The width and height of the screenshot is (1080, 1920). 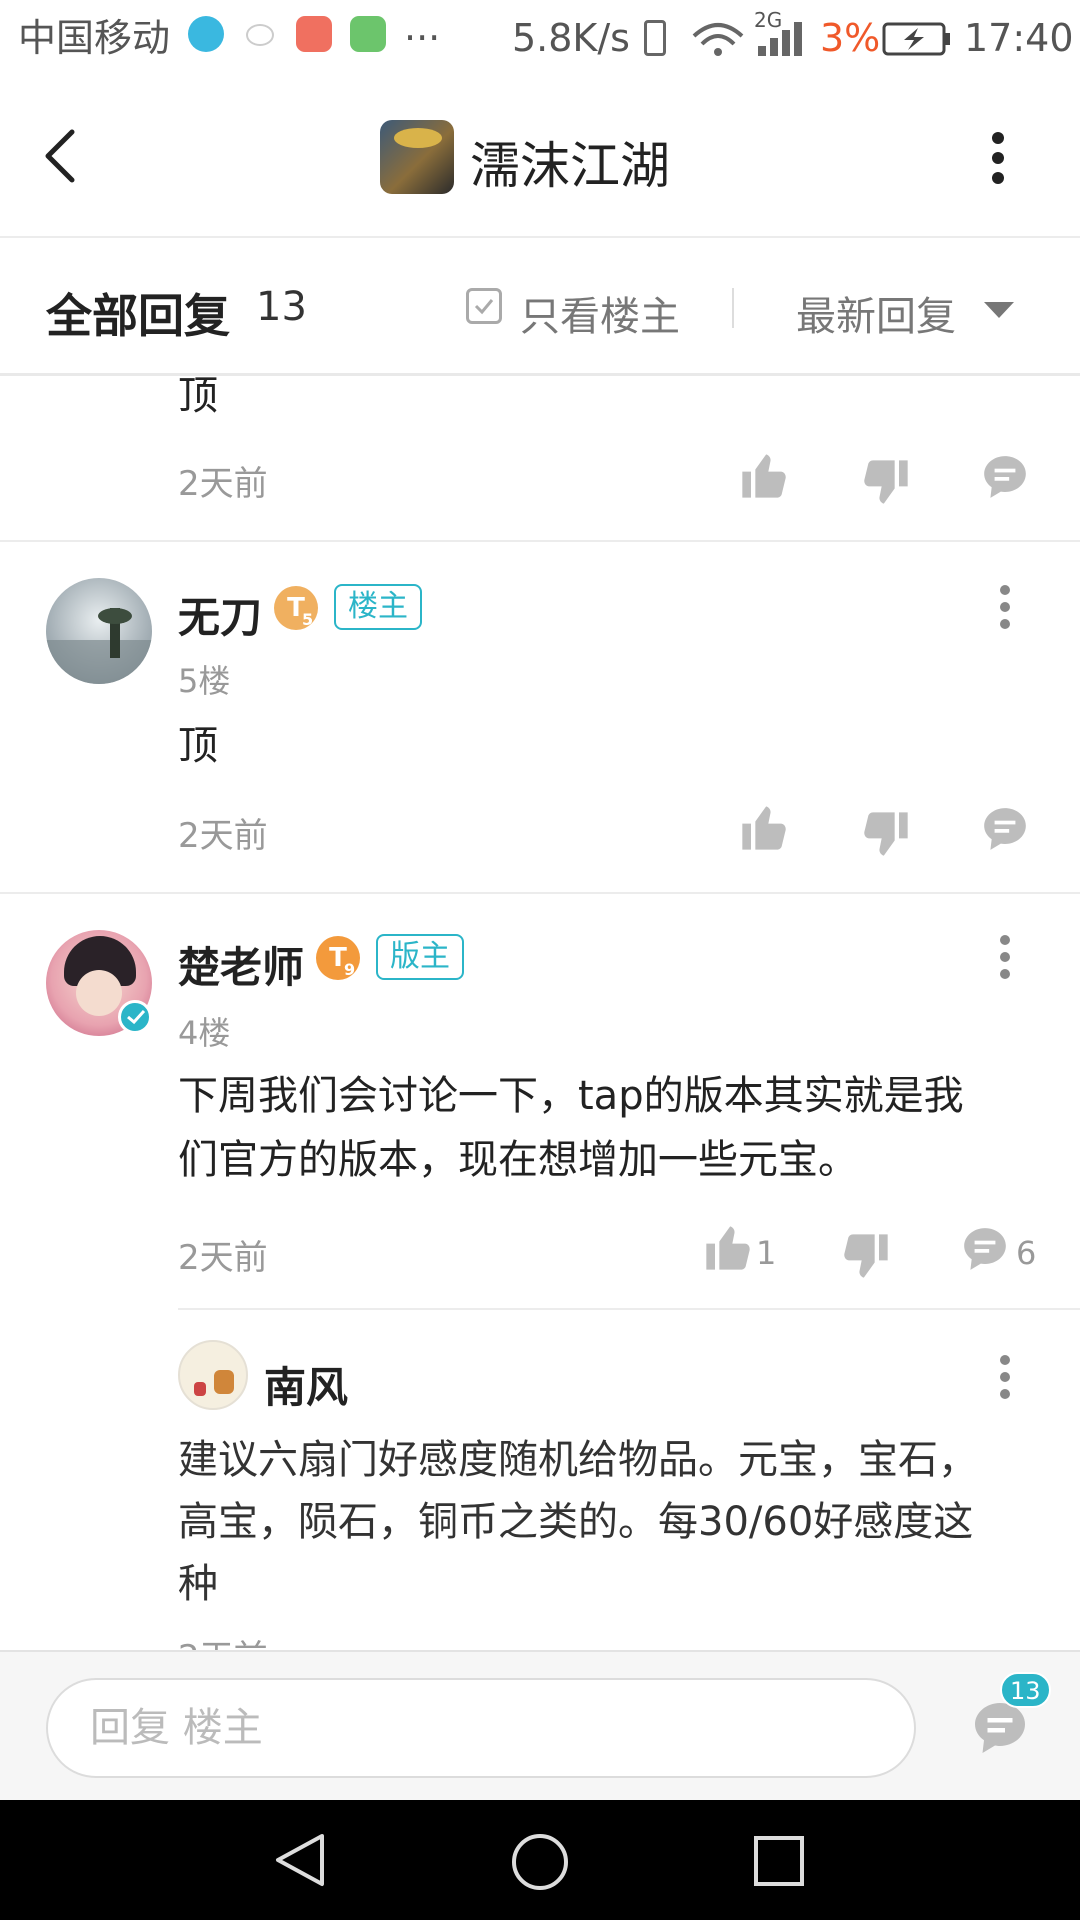 I want to click on net-speed: 5.8K/s, so click(x=571, y=38).